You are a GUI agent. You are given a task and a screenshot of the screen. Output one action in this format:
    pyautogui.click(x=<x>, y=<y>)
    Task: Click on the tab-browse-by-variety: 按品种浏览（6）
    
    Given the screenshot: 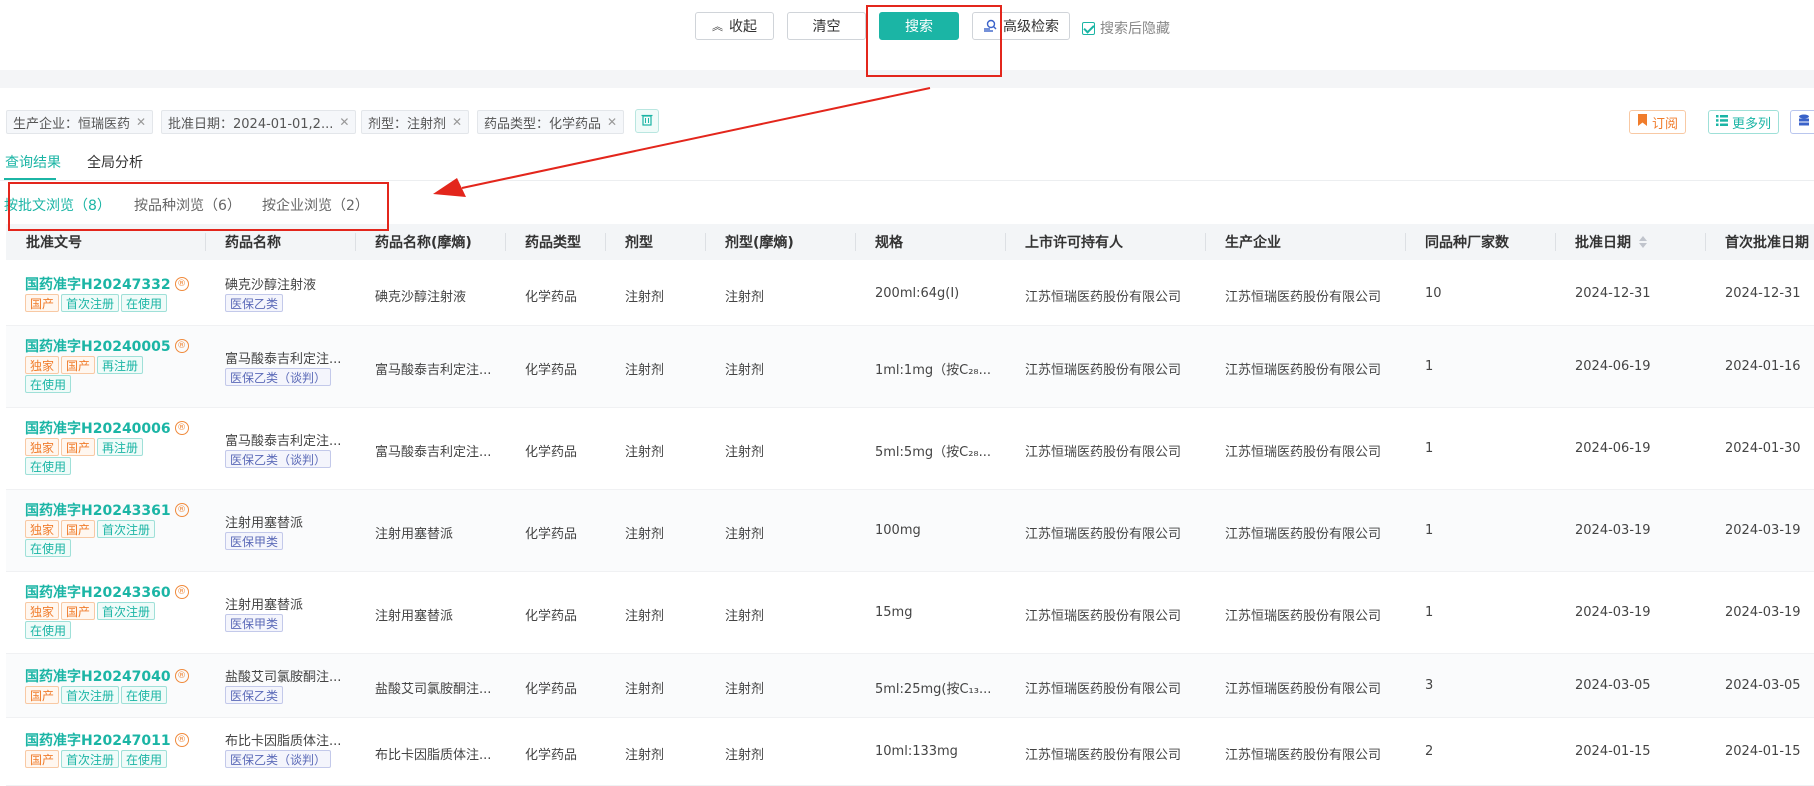 What is the action you would take?
    pyautogui.click(x=187, y=205)
    